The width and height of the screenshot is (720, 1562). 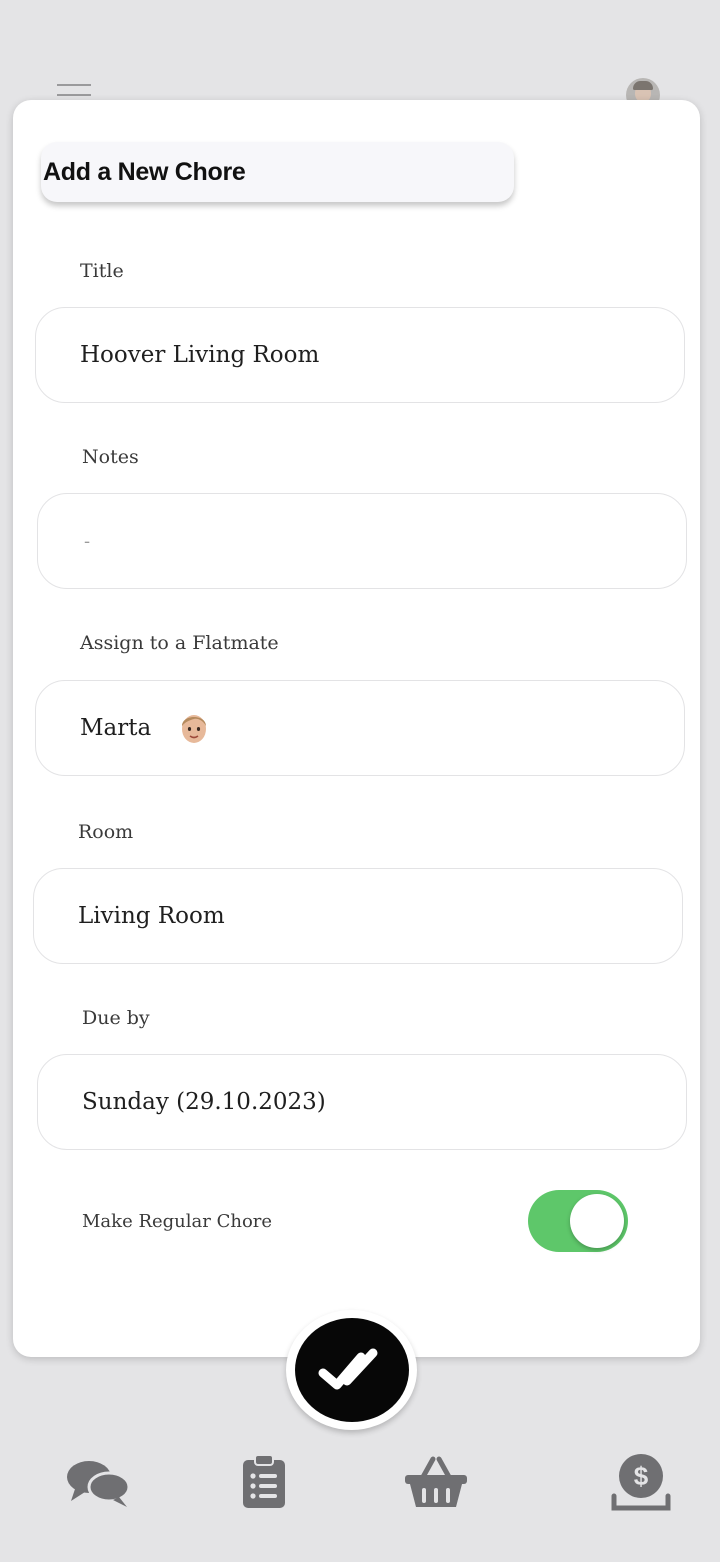 I want to click on due-label: Due by, so click(x=116, y=1018).